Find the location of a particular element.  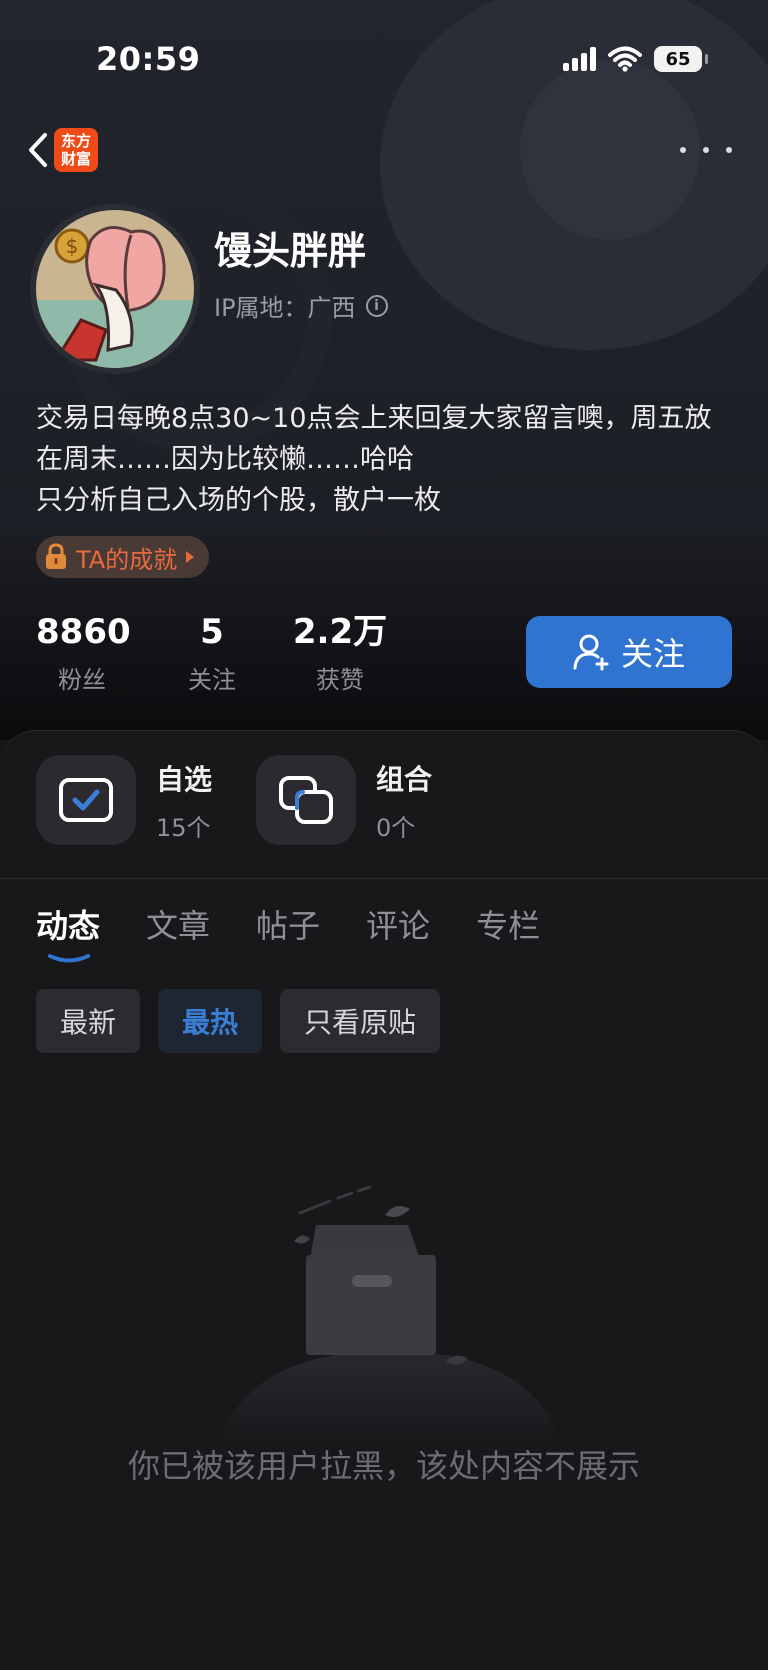

empty-box-illustration is located at coordinates (390, 1313).